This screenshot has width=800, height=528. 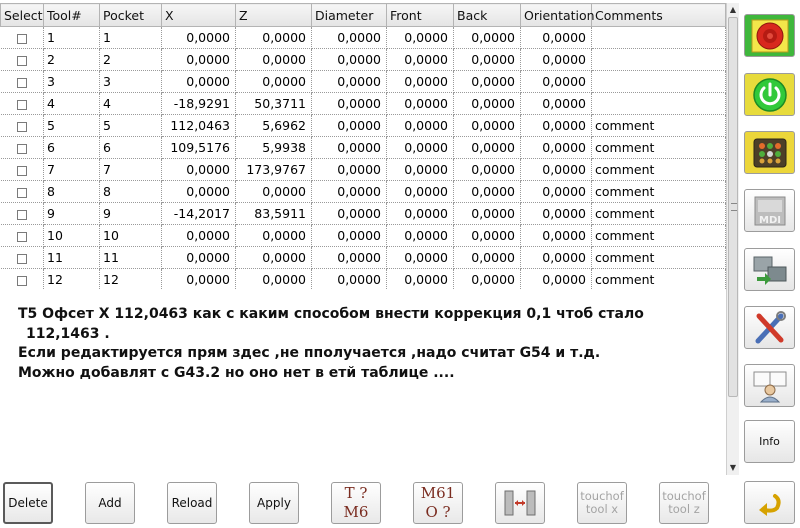 What do you see at coordinates (733, 10) in the screenshot?
I see `scroll-up-arrow-icon: ▲` at bounding box center [733, 10].